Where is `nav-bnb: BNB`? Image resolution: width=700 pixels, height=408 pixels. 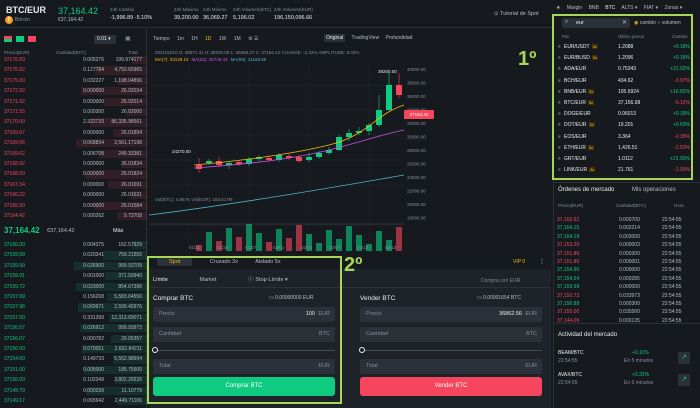
nav-bnb: BNB is located at coordinates (594, 8).